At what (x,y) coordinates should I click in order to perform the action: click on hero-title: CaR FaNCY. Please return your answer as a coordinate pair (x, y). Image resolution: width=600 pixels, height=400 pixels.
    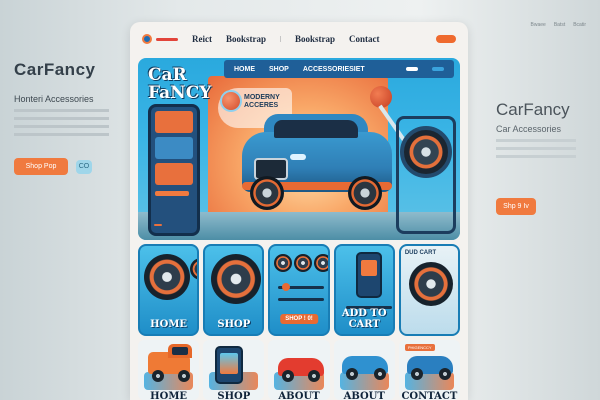
    Looking at the image, I should click on (179, 84).